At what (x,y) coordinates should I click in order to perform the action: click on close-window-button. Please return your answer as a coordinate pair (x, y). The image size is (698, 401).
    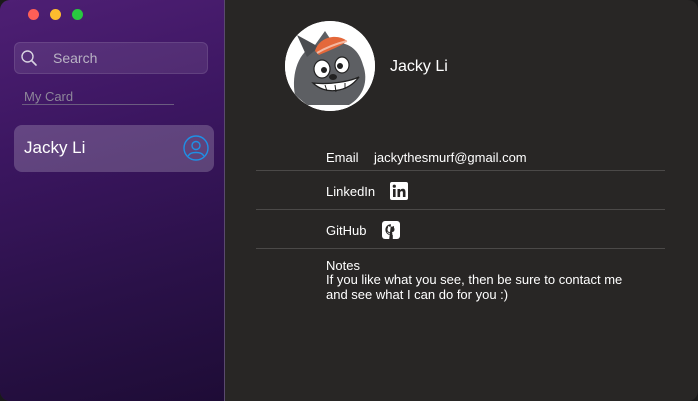
    Looking at the image, I should click on (33, 14).